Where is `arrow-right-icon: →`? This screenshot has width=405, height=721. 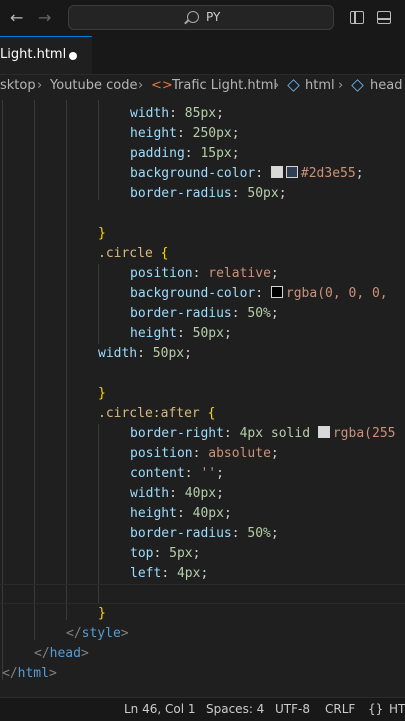 arrow-right-icon: → is located at coordinates (44, 17).